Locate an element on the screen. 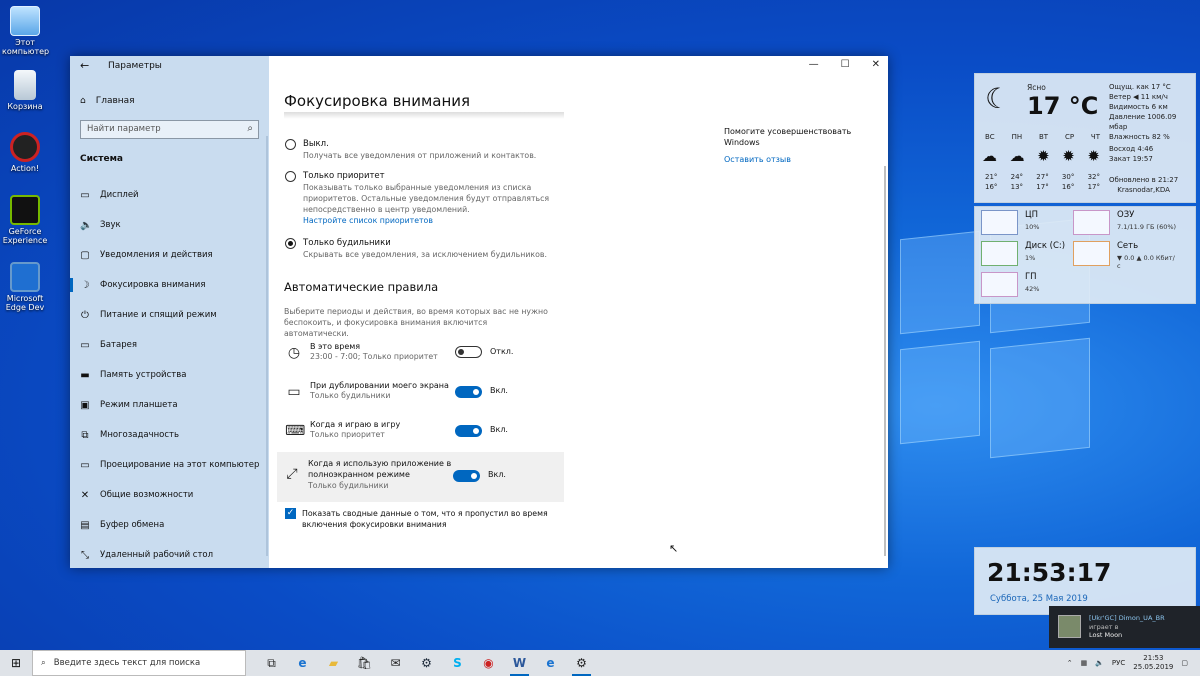  tray-expand-icon: ⌃ is located at coordinates (1070, 663).